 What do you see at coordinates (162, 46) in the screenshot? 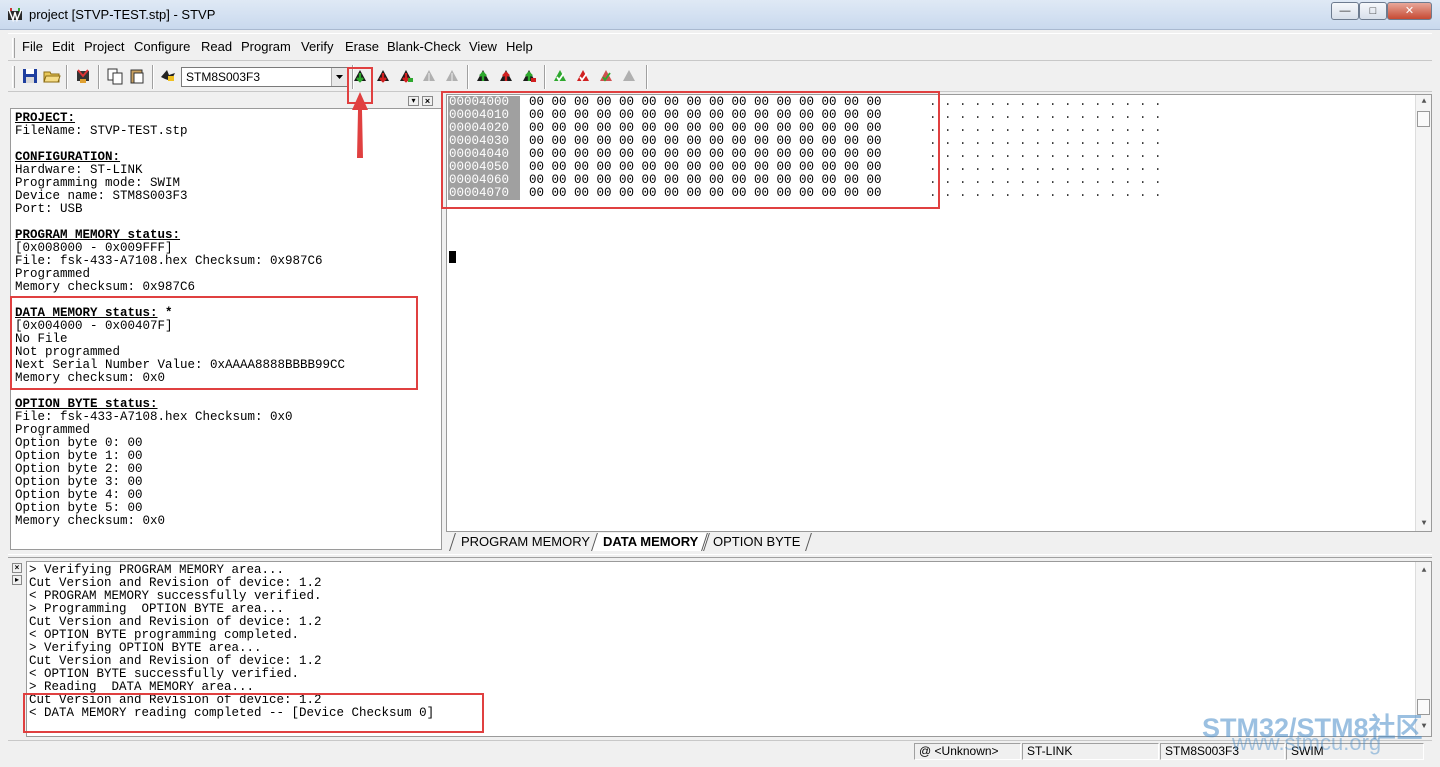
I see `menu-configure: Configure` at bounding box center [162, 46].